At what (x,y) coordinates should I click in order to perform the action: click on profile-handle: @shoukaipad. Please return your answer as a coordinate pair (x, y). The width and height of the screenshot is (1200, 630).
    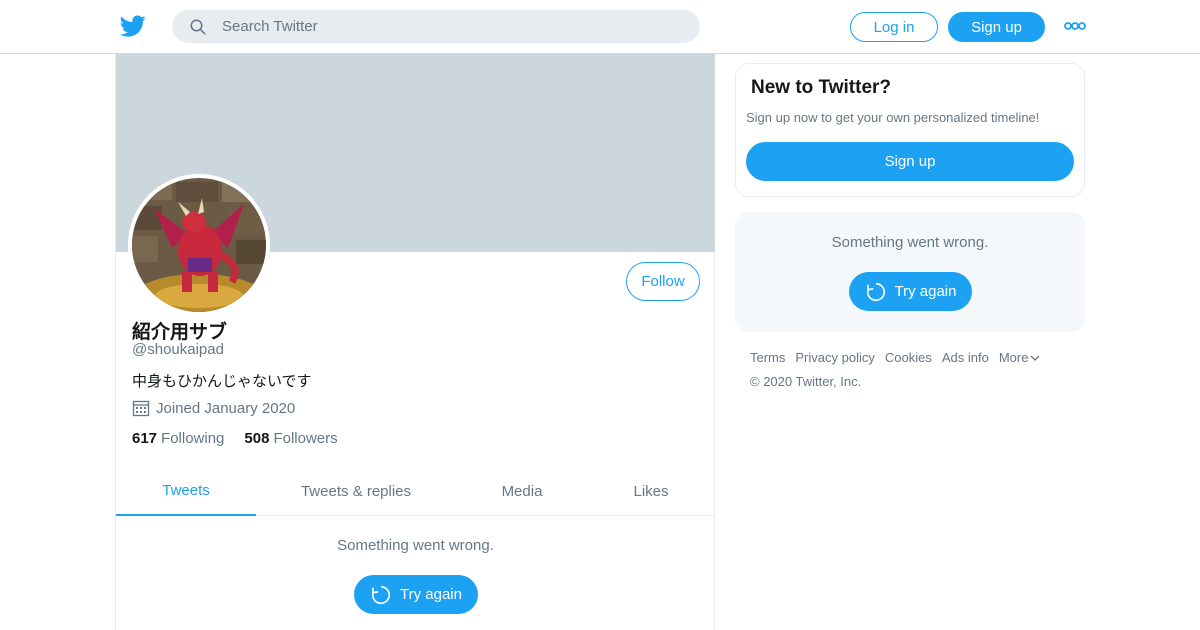
    Looking at the image, I should click on (178, 349).